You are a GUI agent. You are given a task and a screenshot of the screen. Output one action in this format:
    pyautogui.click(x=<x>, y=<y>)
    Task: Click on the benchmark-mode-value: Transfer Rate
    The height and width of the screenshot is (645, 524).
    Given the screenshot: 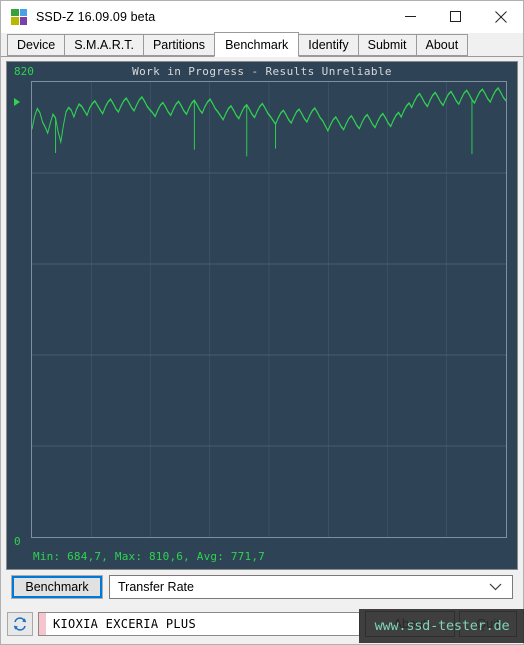 What is the action you would take?
    pyautogui.click(x=156, y=587)
    